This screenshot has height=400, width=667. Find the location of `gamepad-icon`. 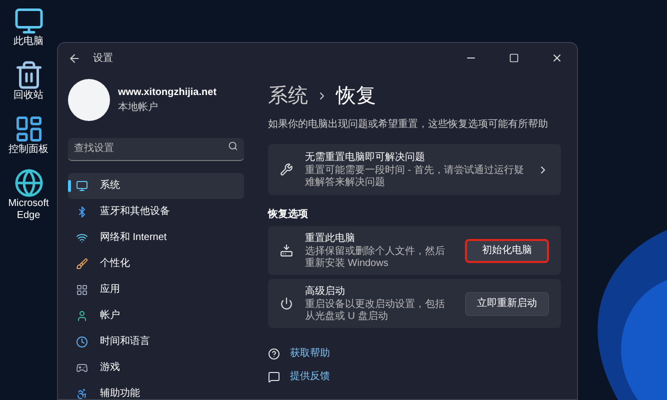

gamepad-icon is located at coordinates (82, 368).